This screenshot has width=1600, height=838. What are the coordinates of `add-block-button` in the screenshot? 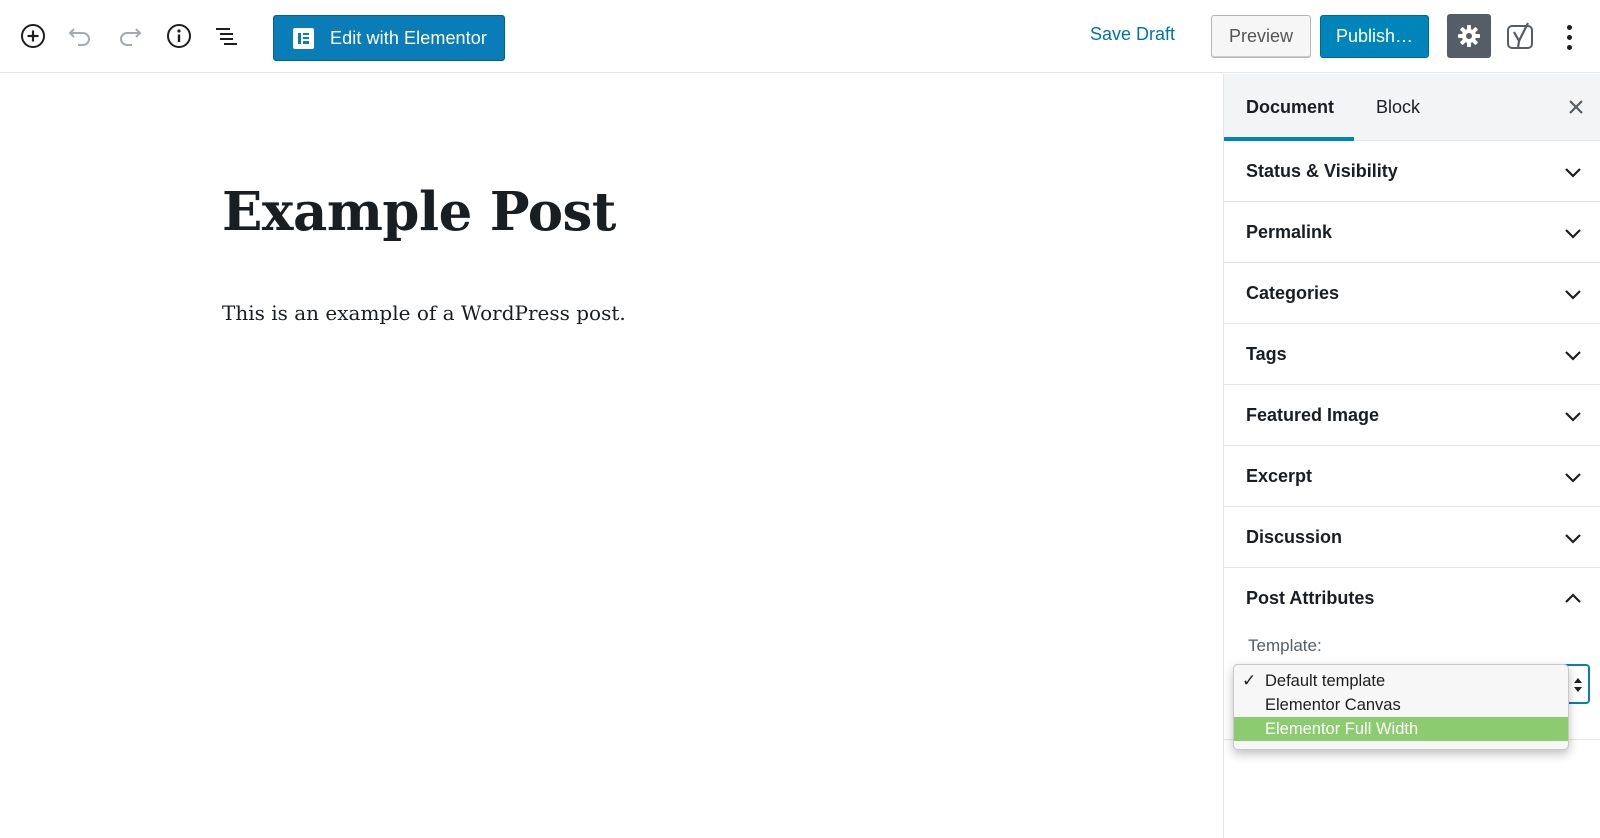 It's located at (33, 36).